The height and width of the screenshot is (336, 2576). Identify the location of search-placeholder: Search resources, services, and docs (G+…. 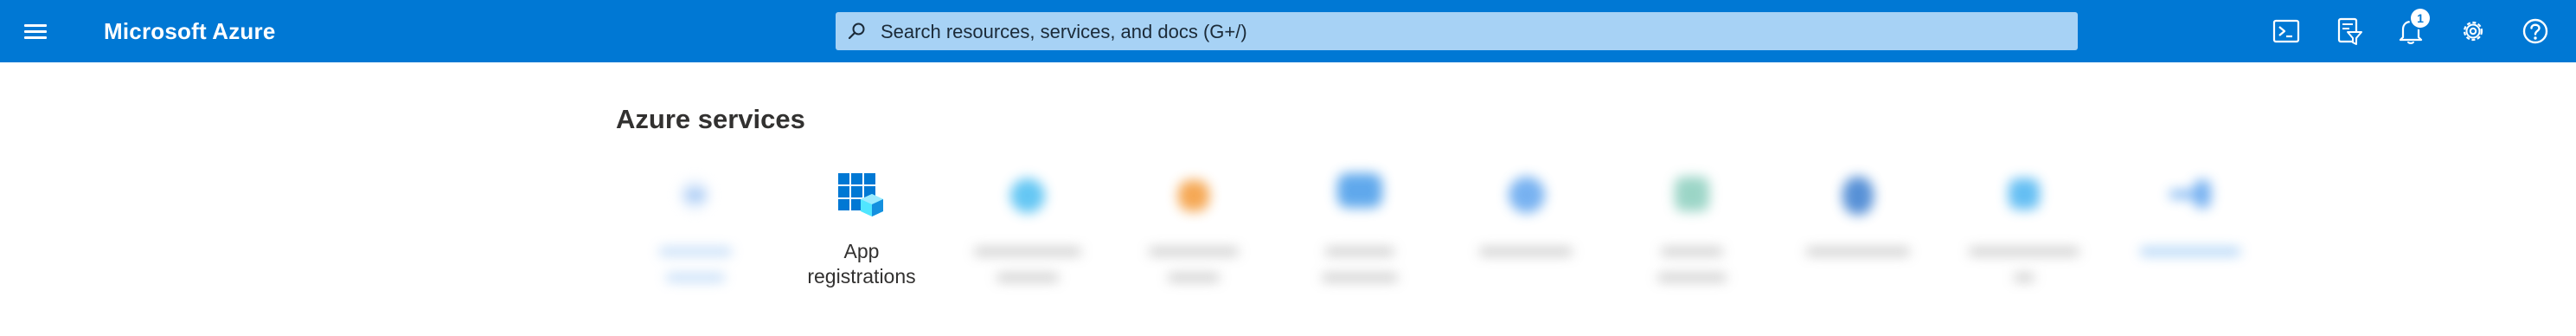
(1064, 31).